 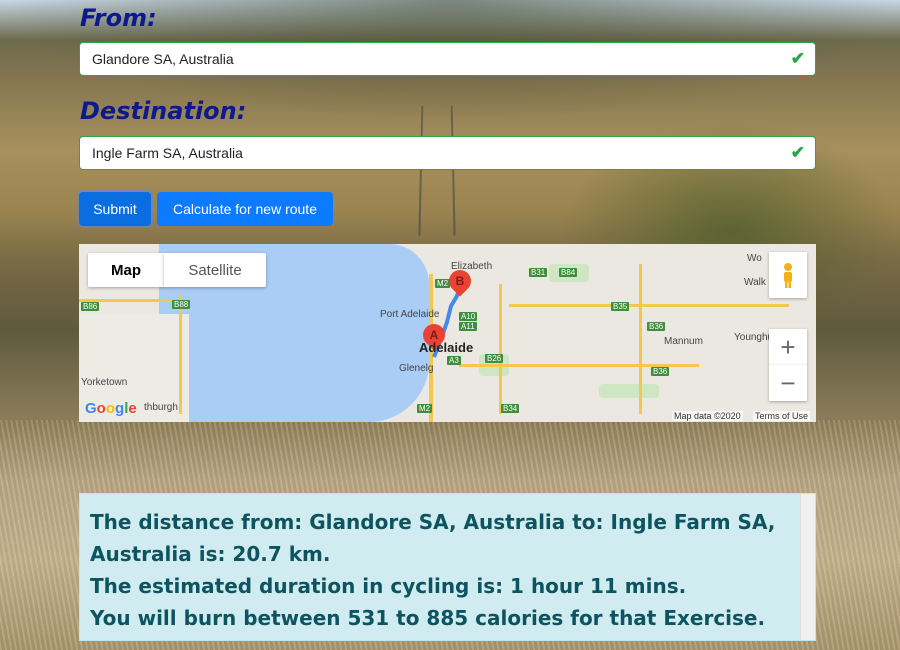 I want to click on calculate-new-route-button: Calculate for new route, so click(x=245, y=209).